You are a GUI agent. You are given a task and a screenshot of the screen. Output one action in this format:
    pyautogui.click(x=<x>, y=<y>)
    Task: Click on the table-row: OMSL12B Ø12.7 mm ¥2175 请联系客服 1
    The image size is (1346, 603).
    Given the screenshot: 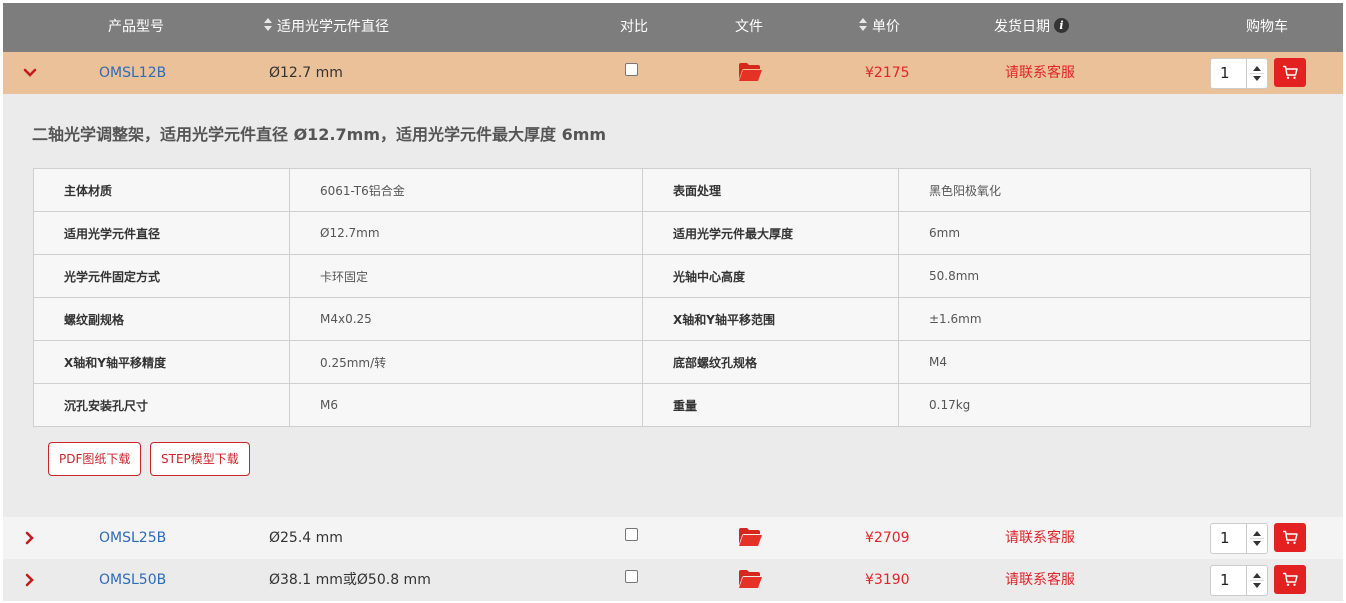 What is the action you would take?
    pyautogui.click(x=673, y=73)
    